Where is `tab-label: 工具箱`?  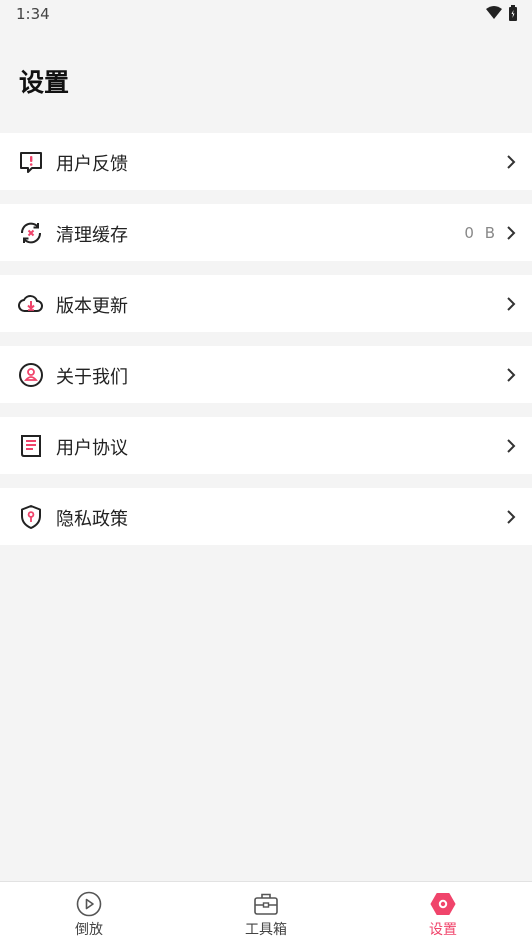
tab-label: 工具箱 is located at coordinates (266, 930).